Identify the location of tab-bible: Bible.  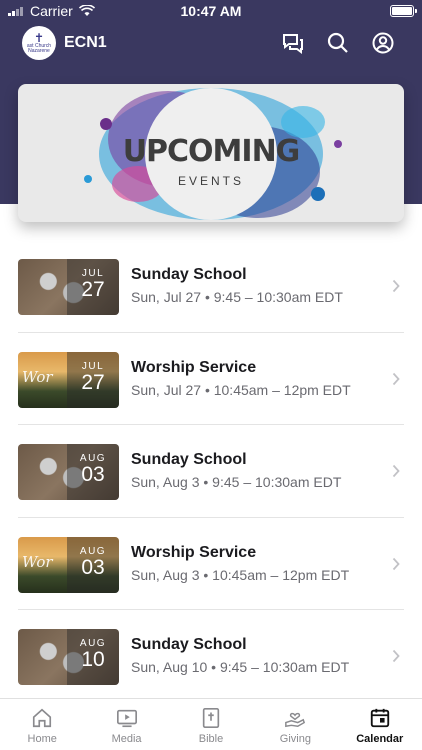
(211, 724).